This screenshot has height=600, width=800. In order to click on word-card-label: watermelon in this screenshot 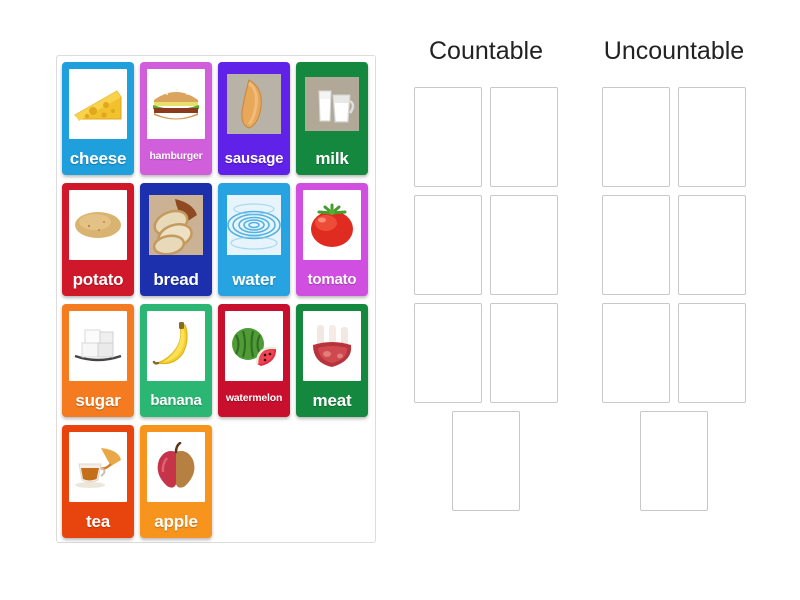, I will do `click(254, 398)`.